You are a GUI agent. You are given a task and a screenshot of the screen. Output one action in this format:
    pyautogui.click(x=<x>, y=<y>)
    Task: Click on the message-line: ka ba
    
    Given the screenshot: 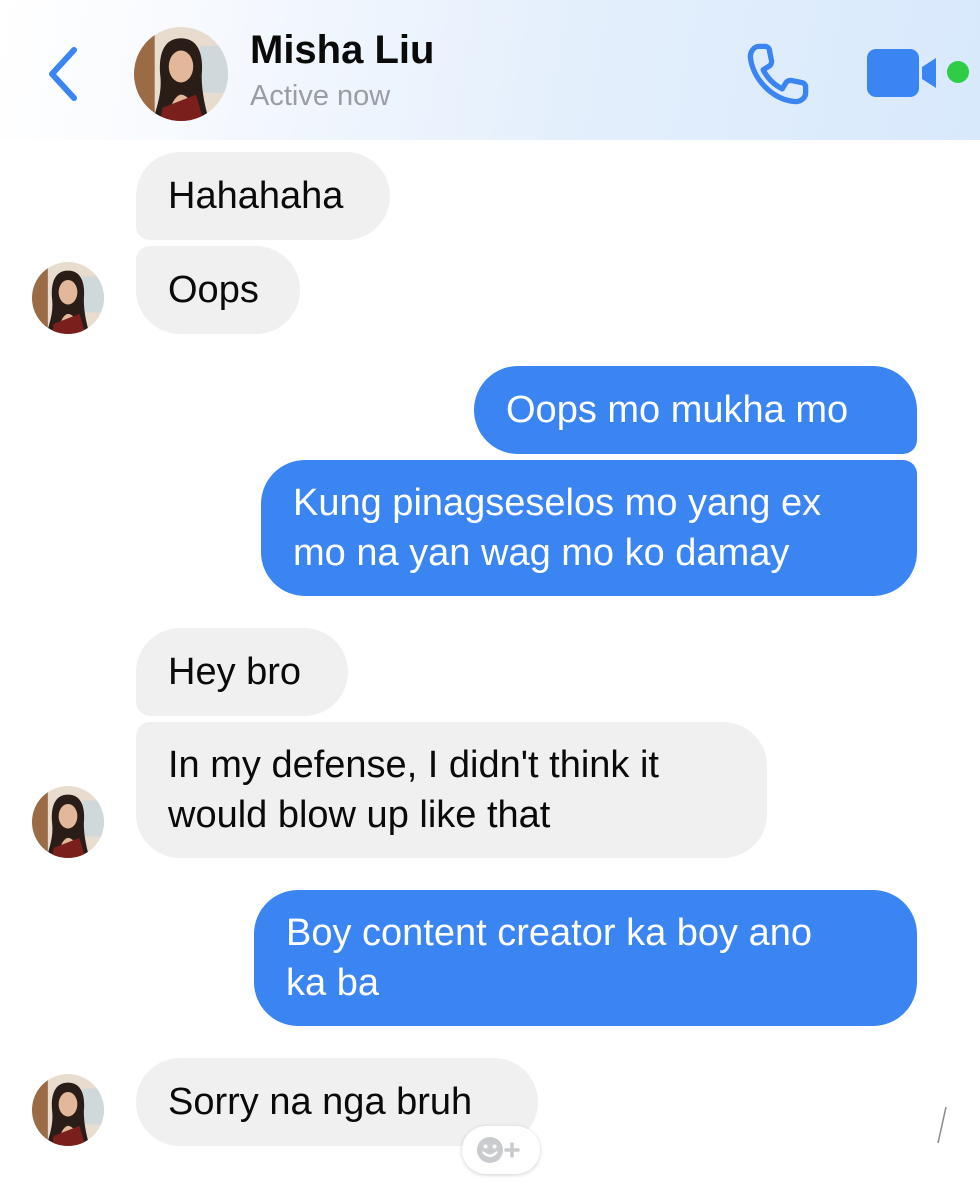 What is the action you would take?
    pyautogui.click(x=332, y=983)
    